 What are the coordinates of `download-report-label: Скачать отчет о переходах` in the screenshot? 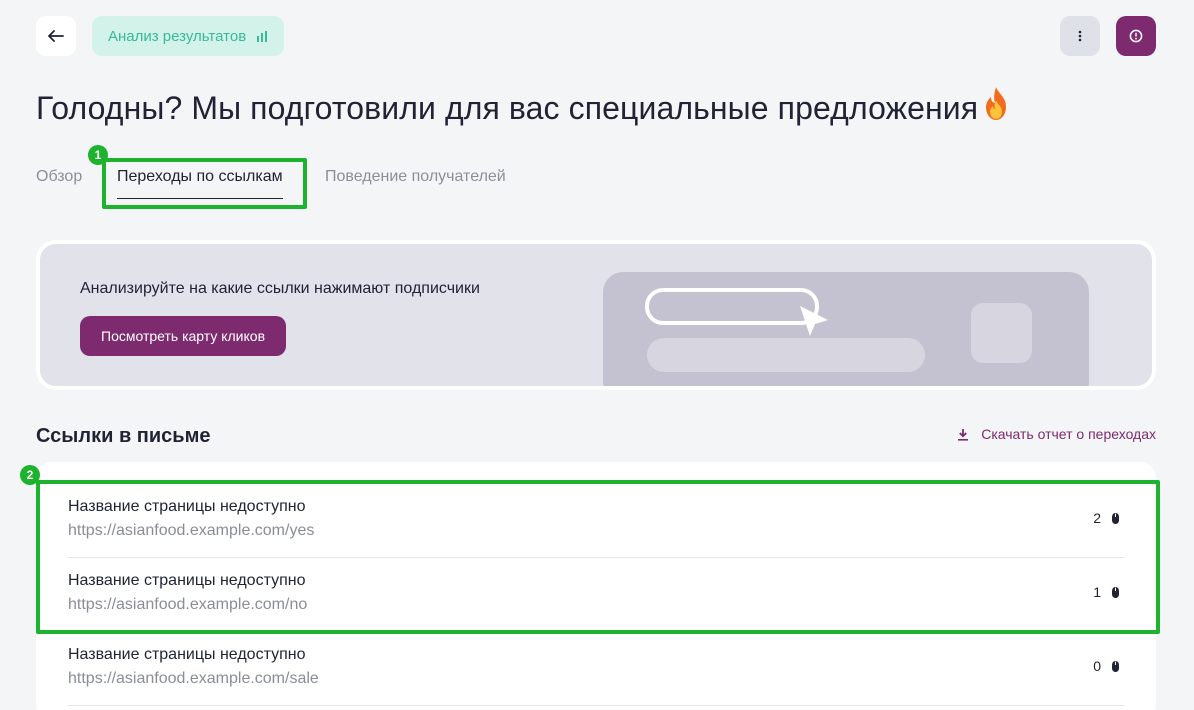 It's located at (1068, 434).